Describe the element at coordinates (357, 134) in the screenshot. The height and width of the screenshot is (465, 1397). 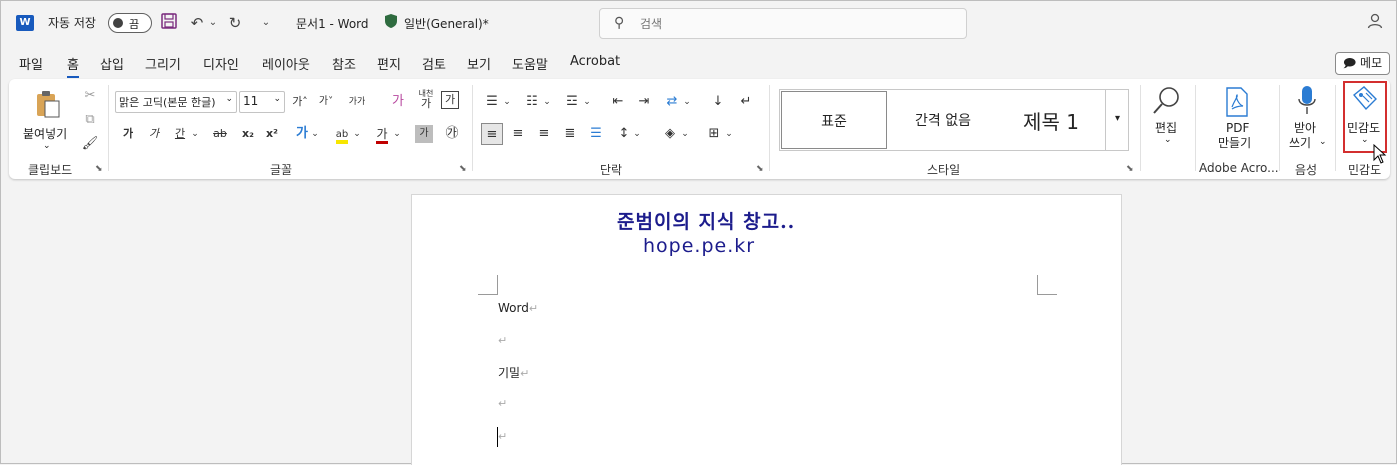
I see `highlight-dropdown-icon: ⌄` at that location.